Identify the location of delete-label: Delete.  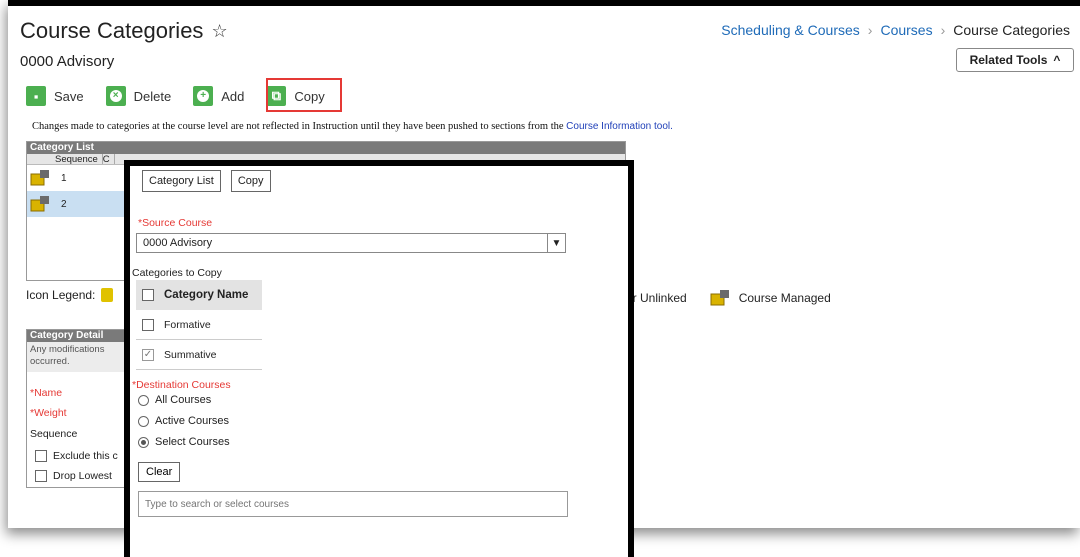
(152, 96).